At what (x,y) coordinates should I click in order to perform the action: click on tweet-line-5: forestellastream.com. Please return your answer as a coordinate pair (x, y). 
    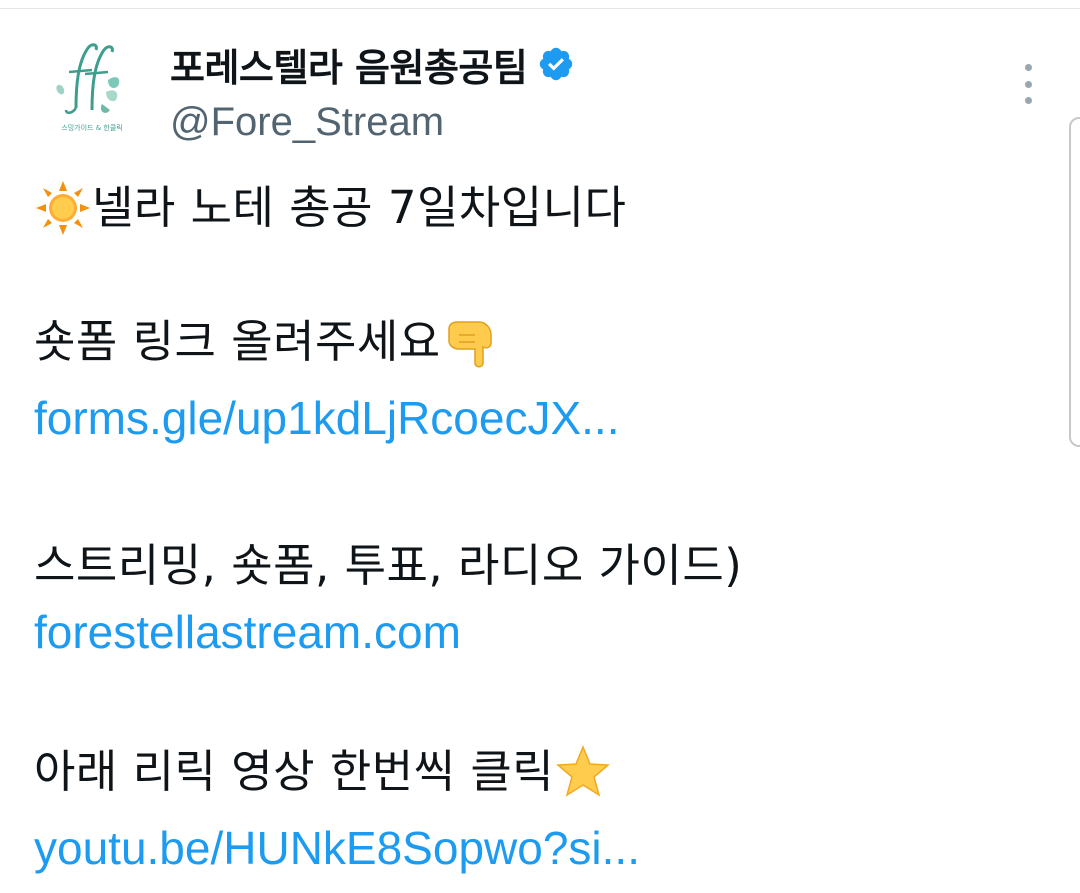
    Looking at the image, I should click on (247, 632).